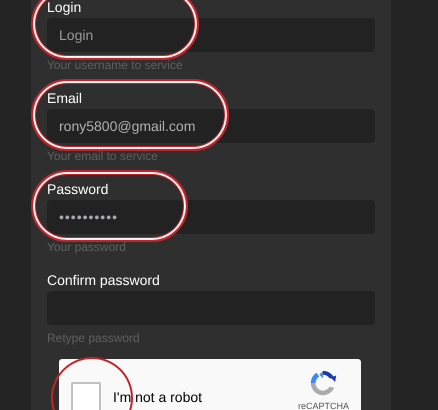 The image size is (438, 410). Describe the element at coordinates (211, 35) in the screenshot. I see `input-field: Login` at that location.